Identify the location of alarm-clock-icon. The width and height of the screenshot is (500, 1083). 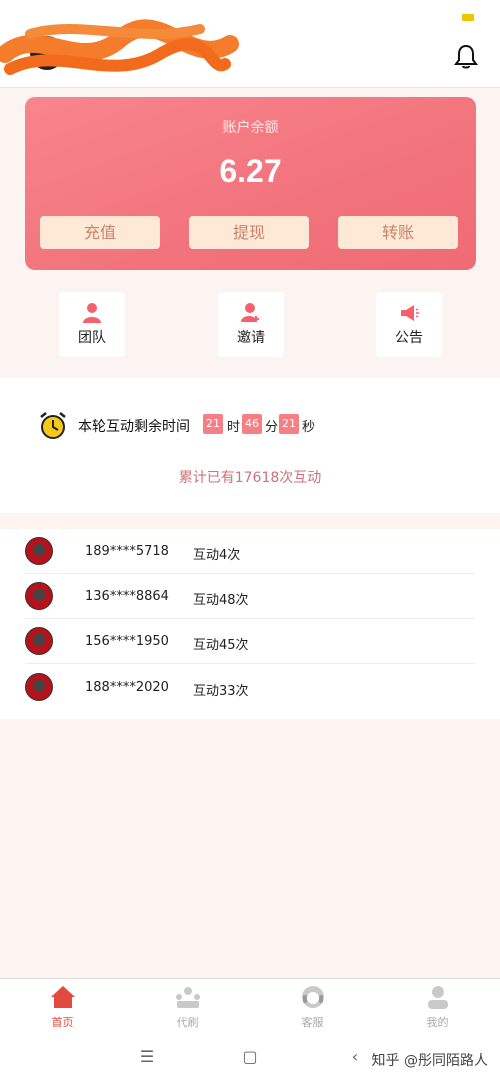
(53, 425).